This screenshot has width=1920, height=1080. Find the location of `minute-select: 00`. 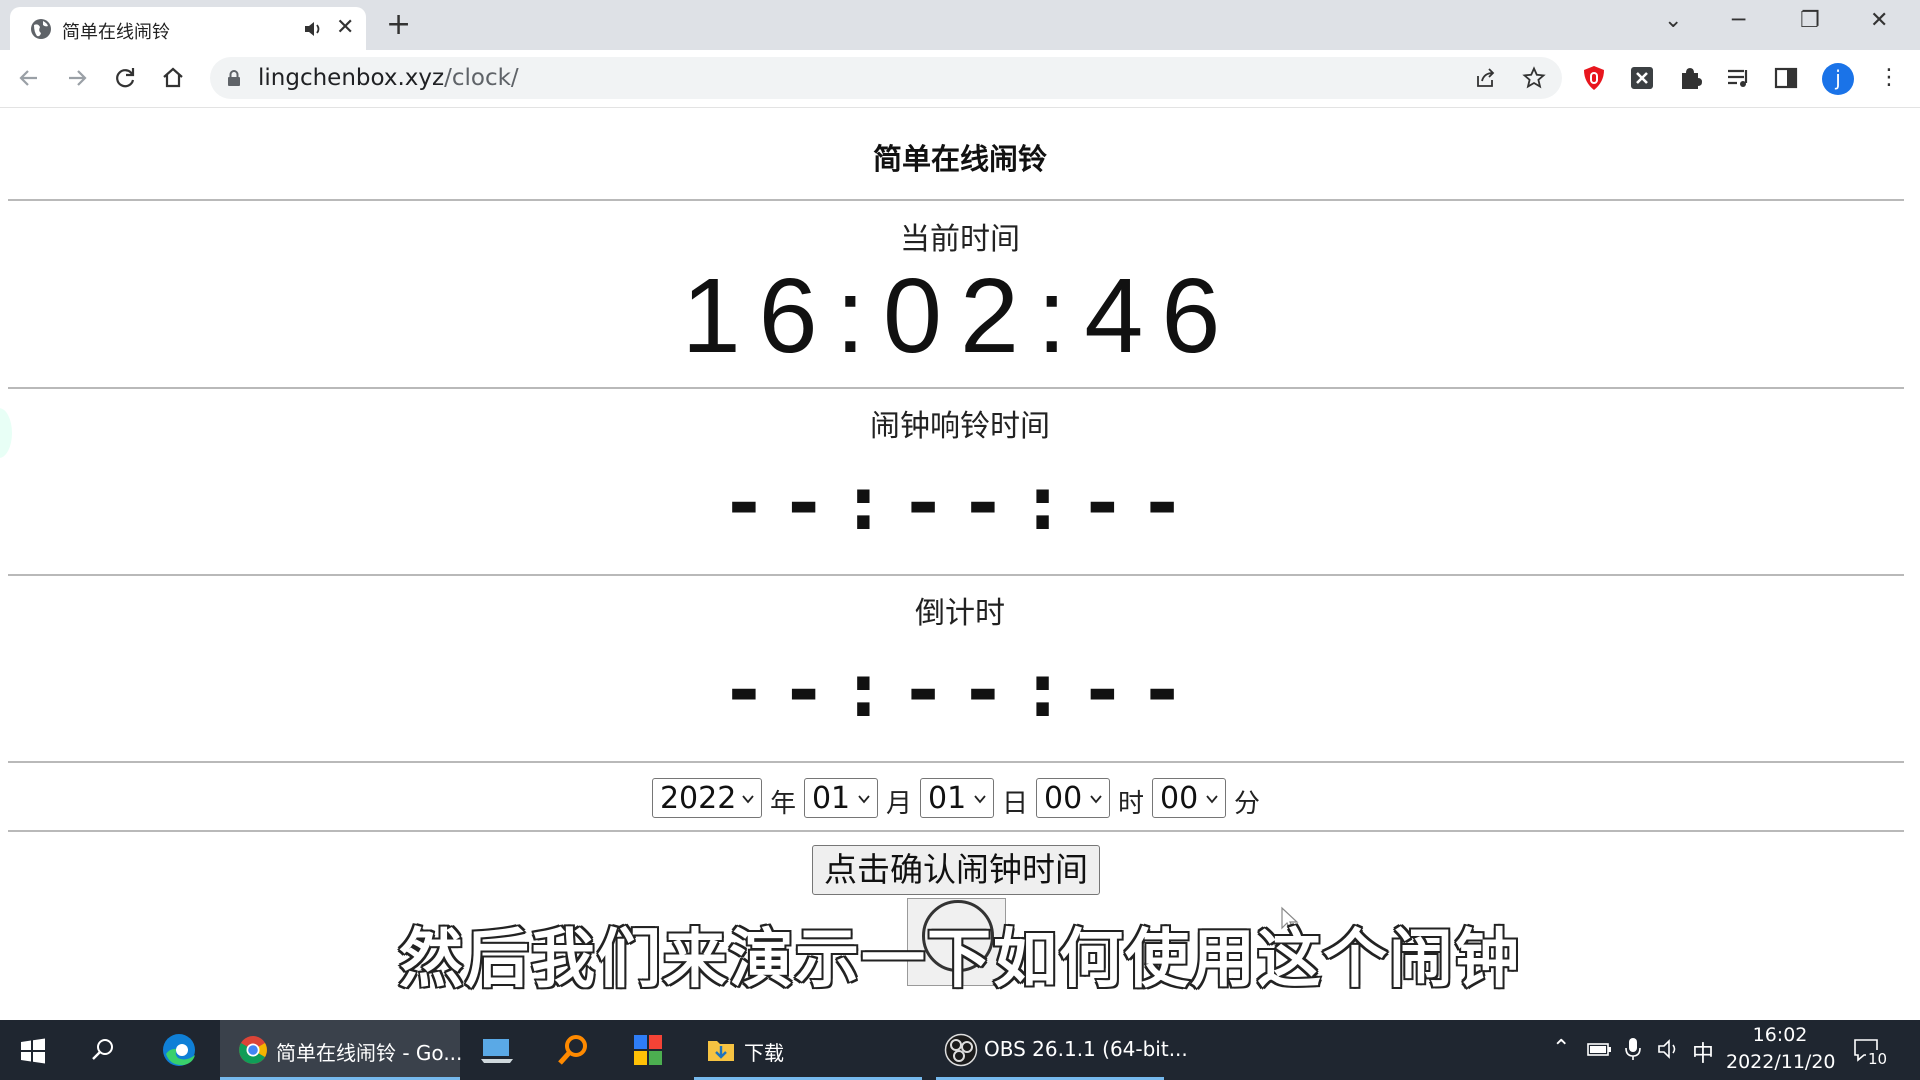

minute-select: 00 is located at coordinates (1189, 798).